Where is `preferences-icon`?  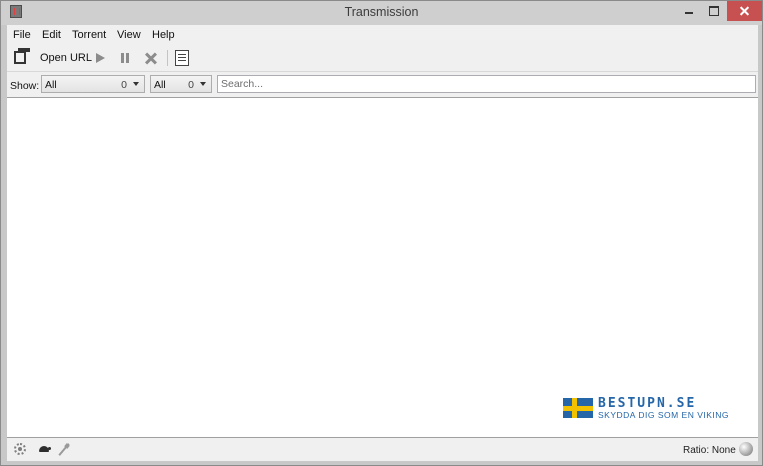
preferences-icon is located at coordinates (20, 449).